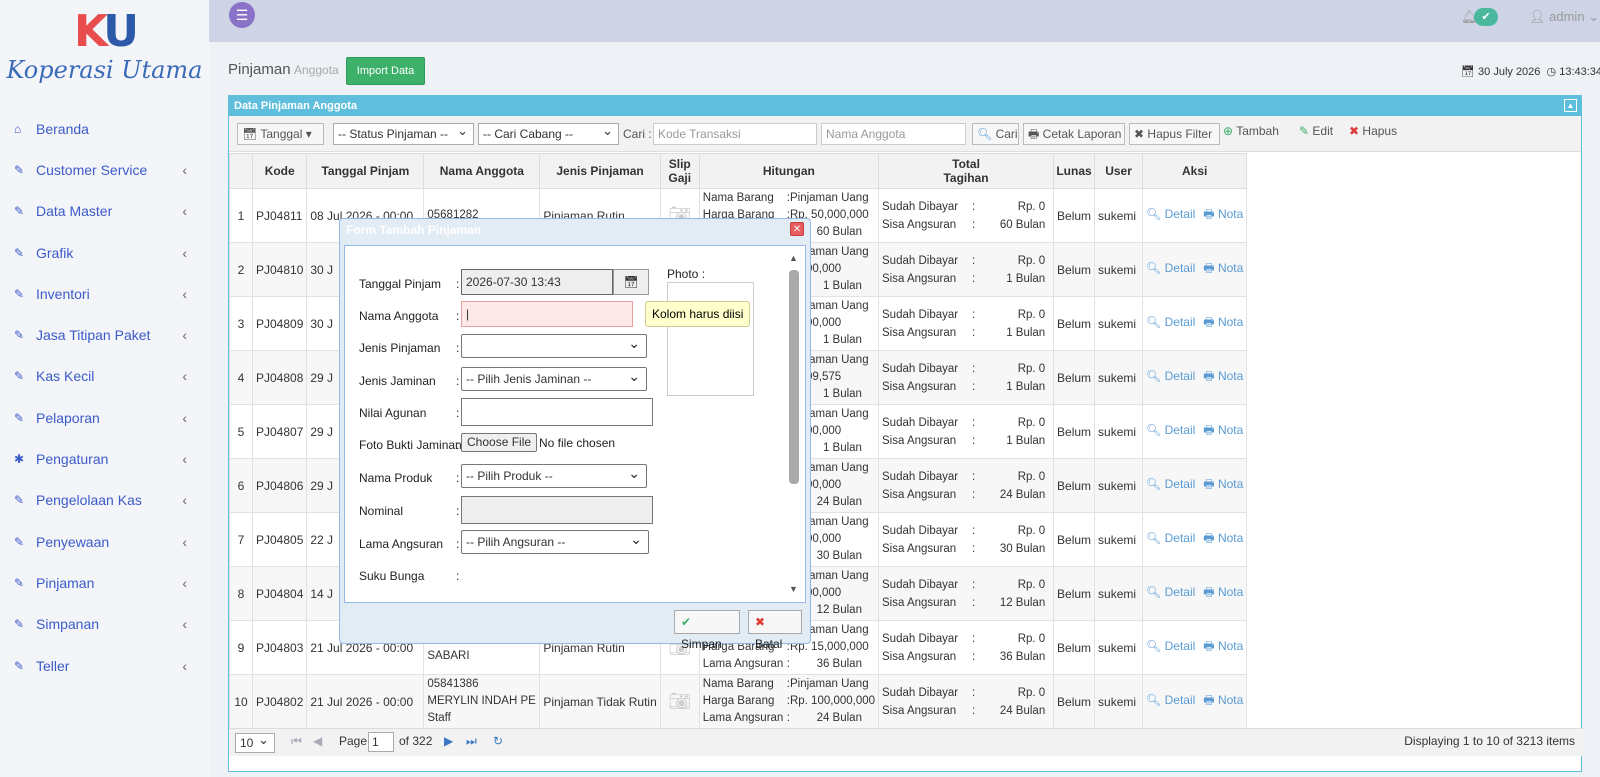  Describe the element at coordinates (554, 345) in the screenshot. I see `jenis-pinjaman-select` at that location.